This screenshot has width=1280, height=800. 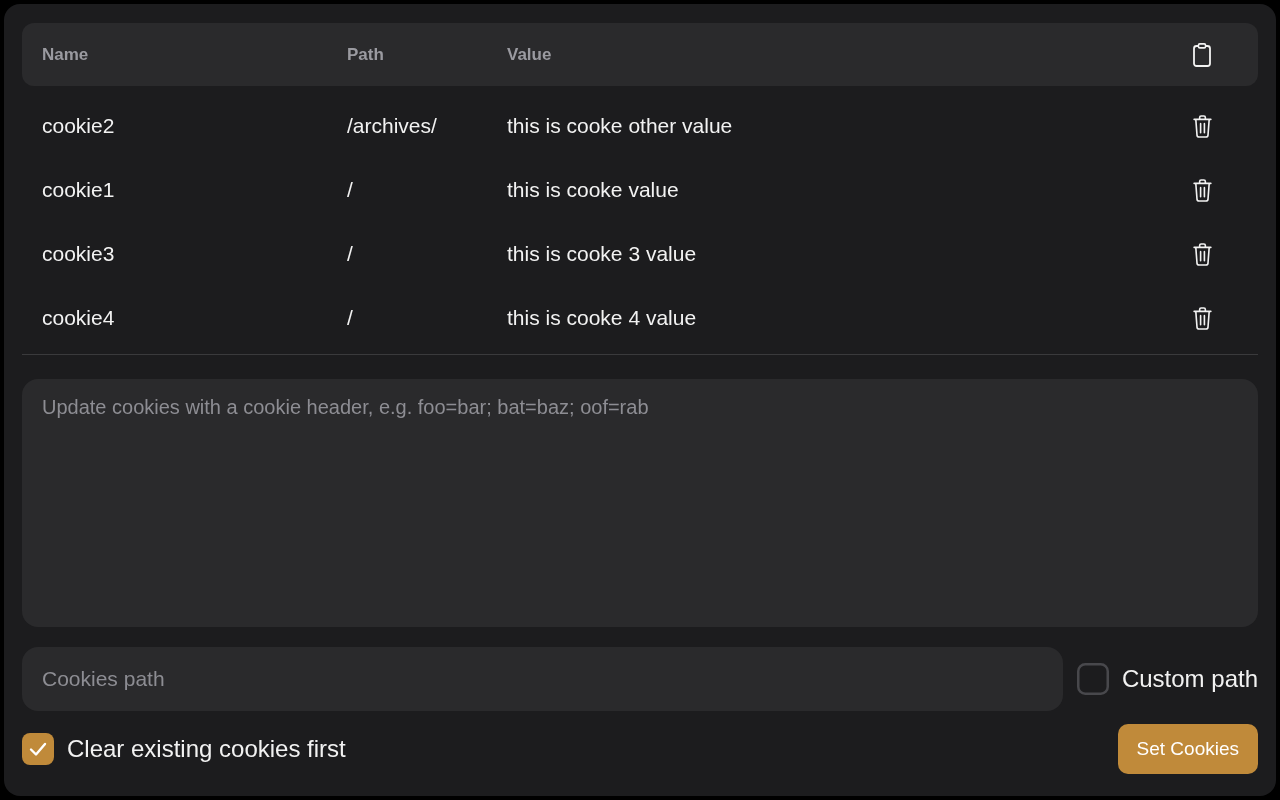 What do you see at coordinates (530, 54) in the screenshot?
I see `column-header: Value` at bounding box center [530, 54].